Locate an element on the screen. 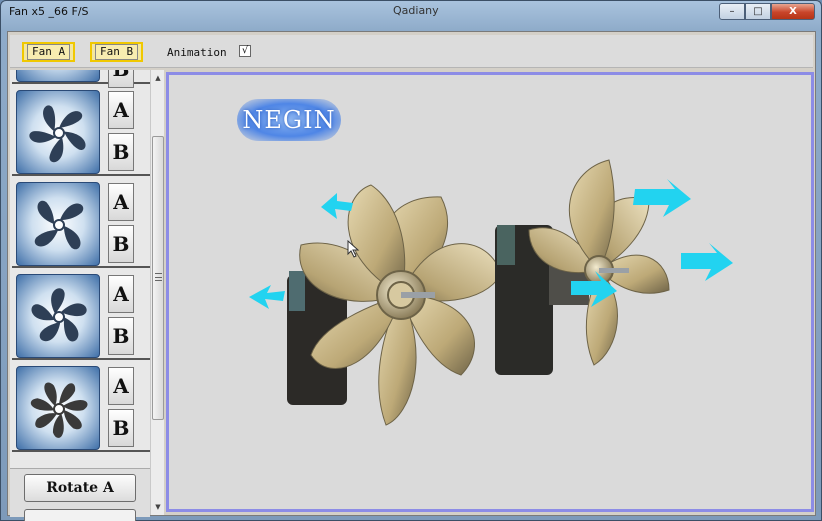 The height and width of the screenshot is (521, 822). fan-b-button: Fan B is located at coordinates (117, 52).